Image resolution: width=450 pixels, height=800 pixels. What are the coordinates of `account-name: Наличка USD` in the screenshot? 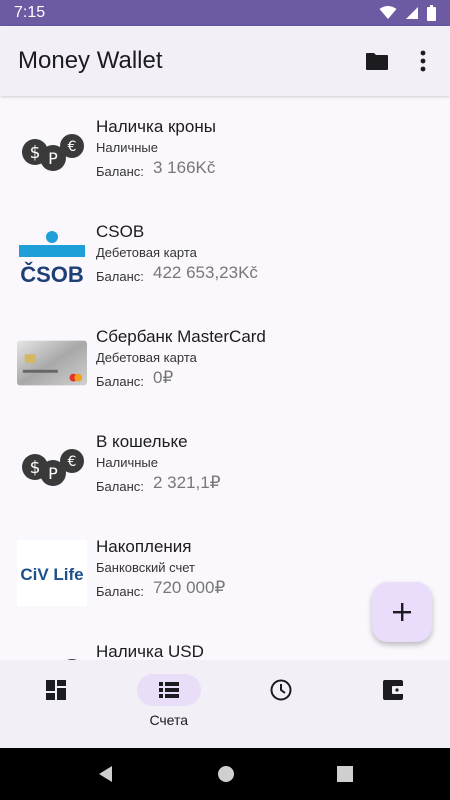 It's located at (150, 651).